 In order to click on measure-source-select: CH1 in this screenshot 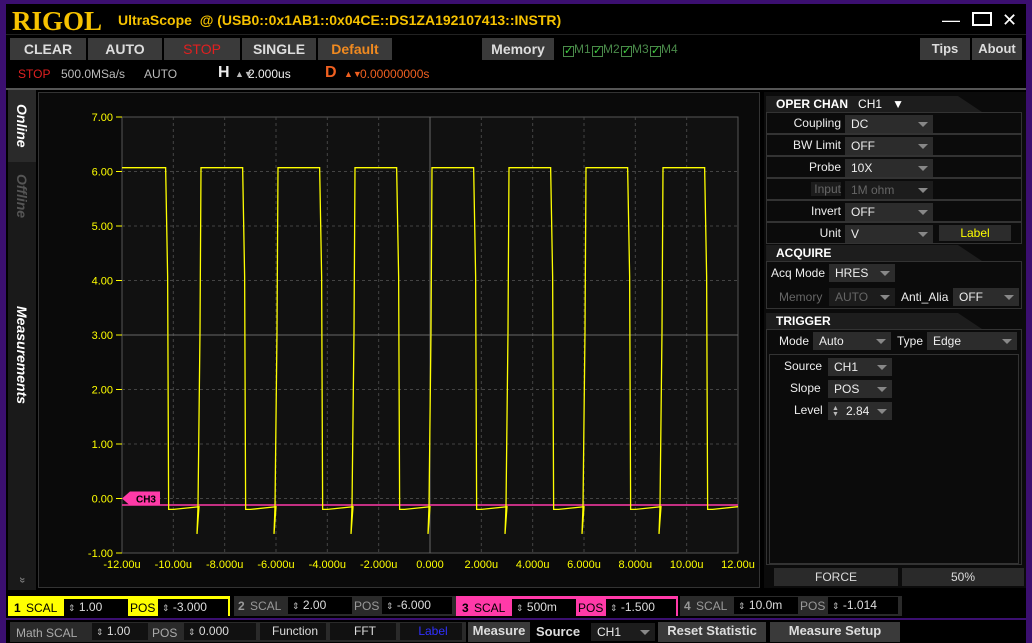, I will do `click(623, 632)`.